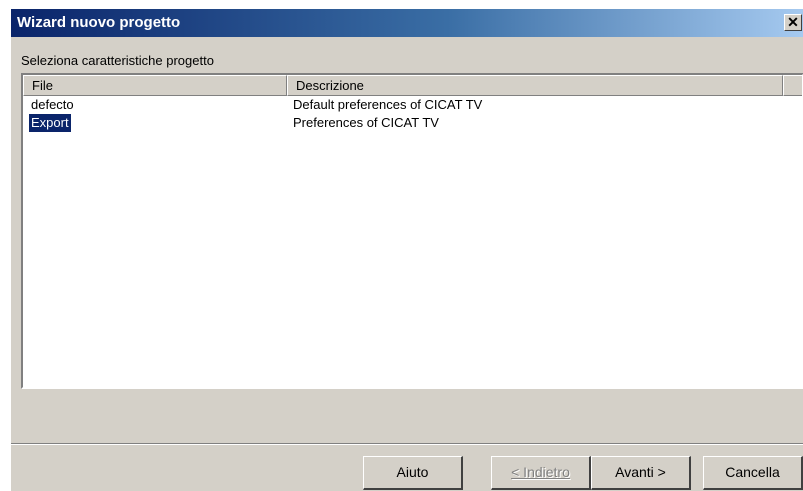  I want to click on list-item: defecto Default preferences of CICAT TV, so click(412, 105).